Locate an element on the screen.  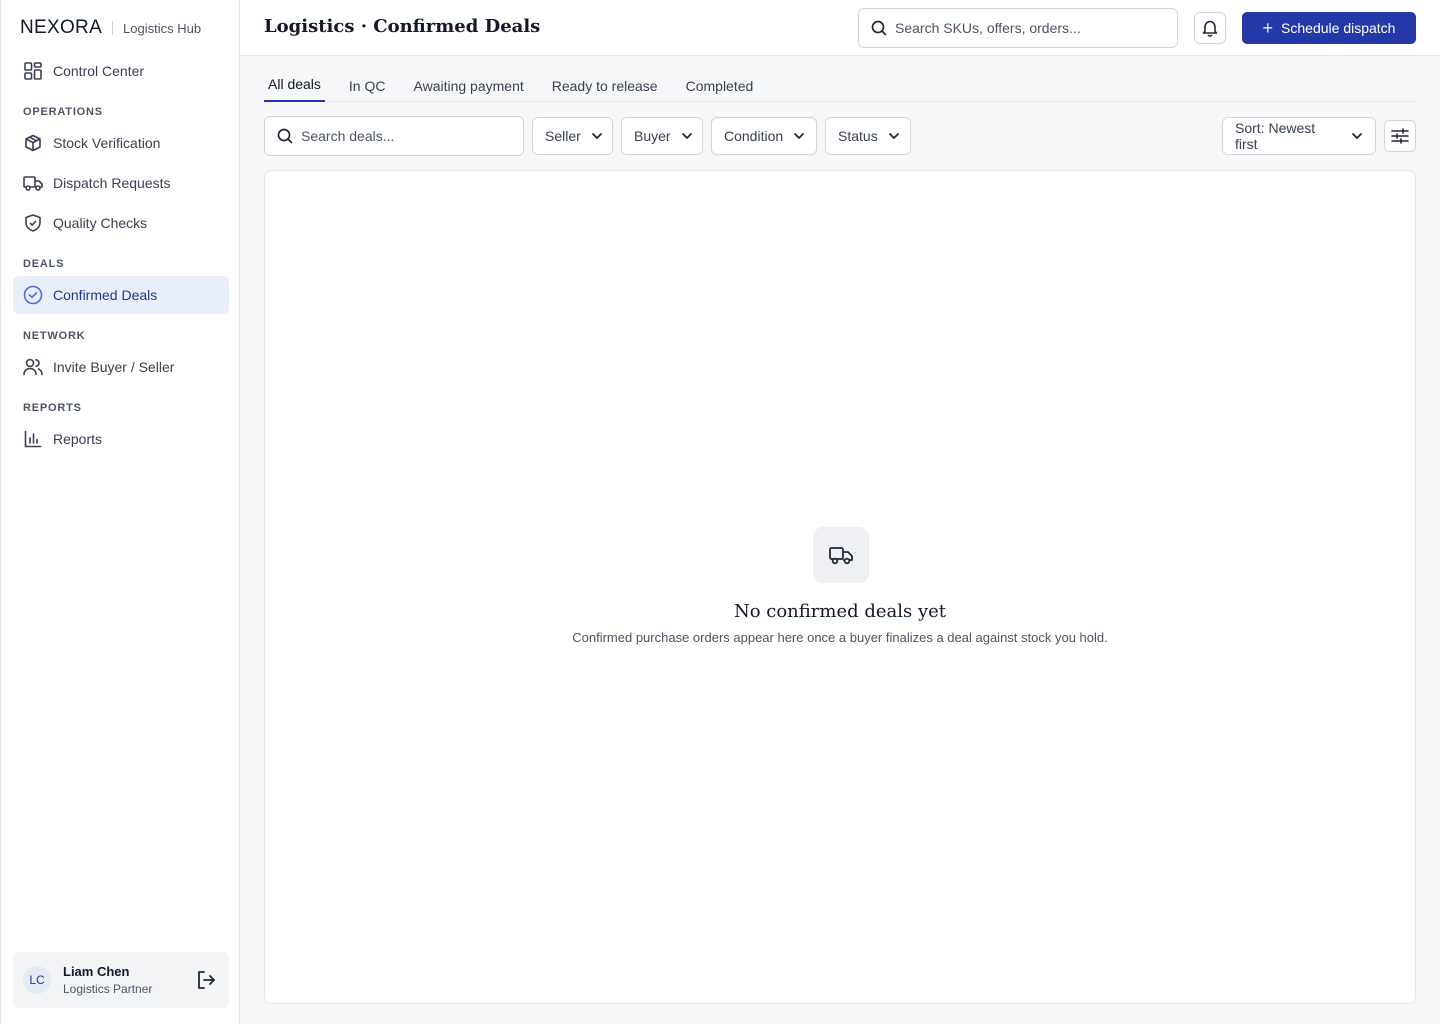
section-label-operations: OPERATIONS is located at coordinates (63, 112).